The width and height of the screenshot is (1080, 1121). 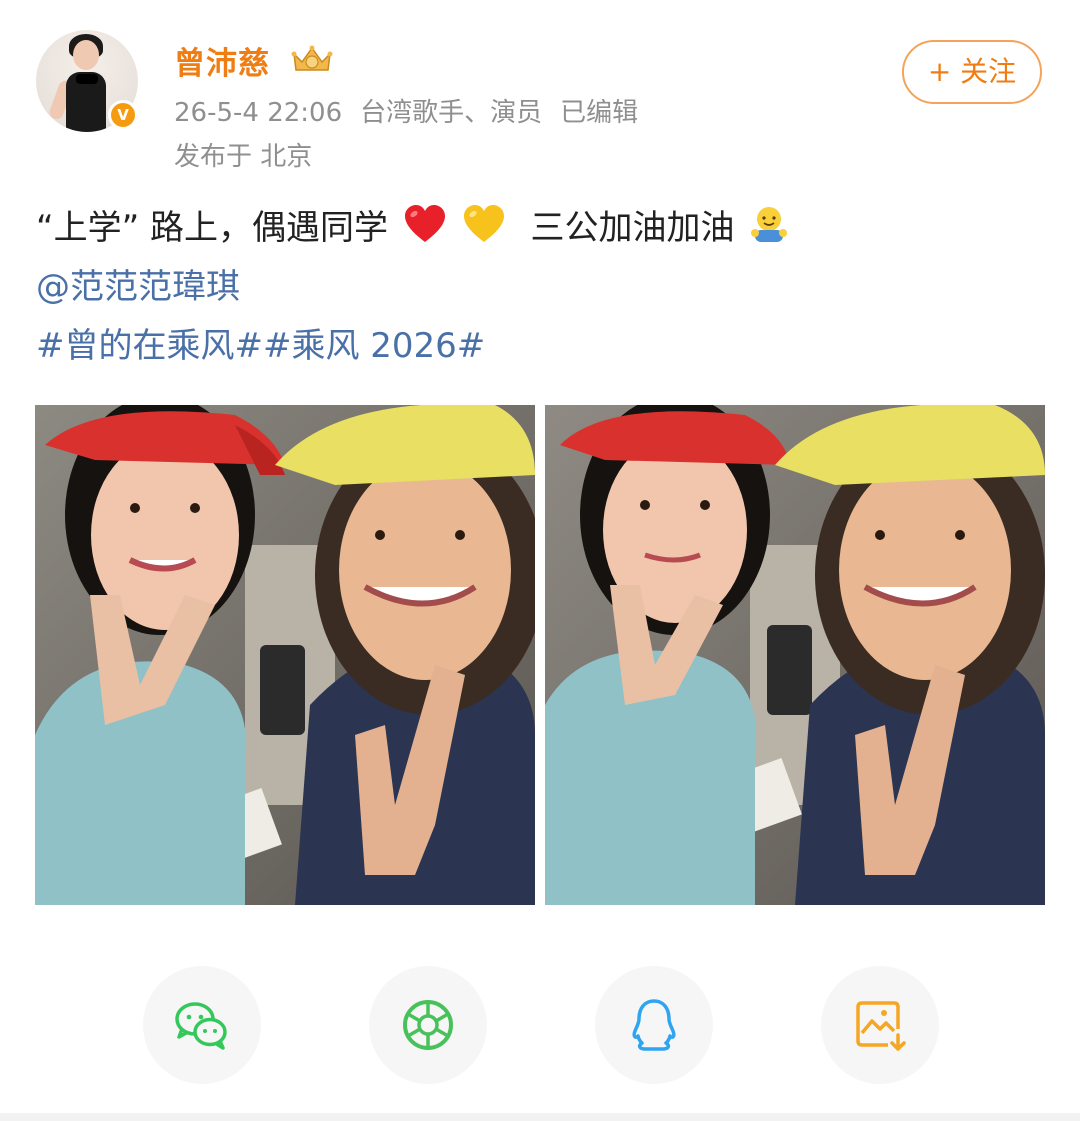 I want to click on location: 发布于 北京, so click(x=243, y=157).